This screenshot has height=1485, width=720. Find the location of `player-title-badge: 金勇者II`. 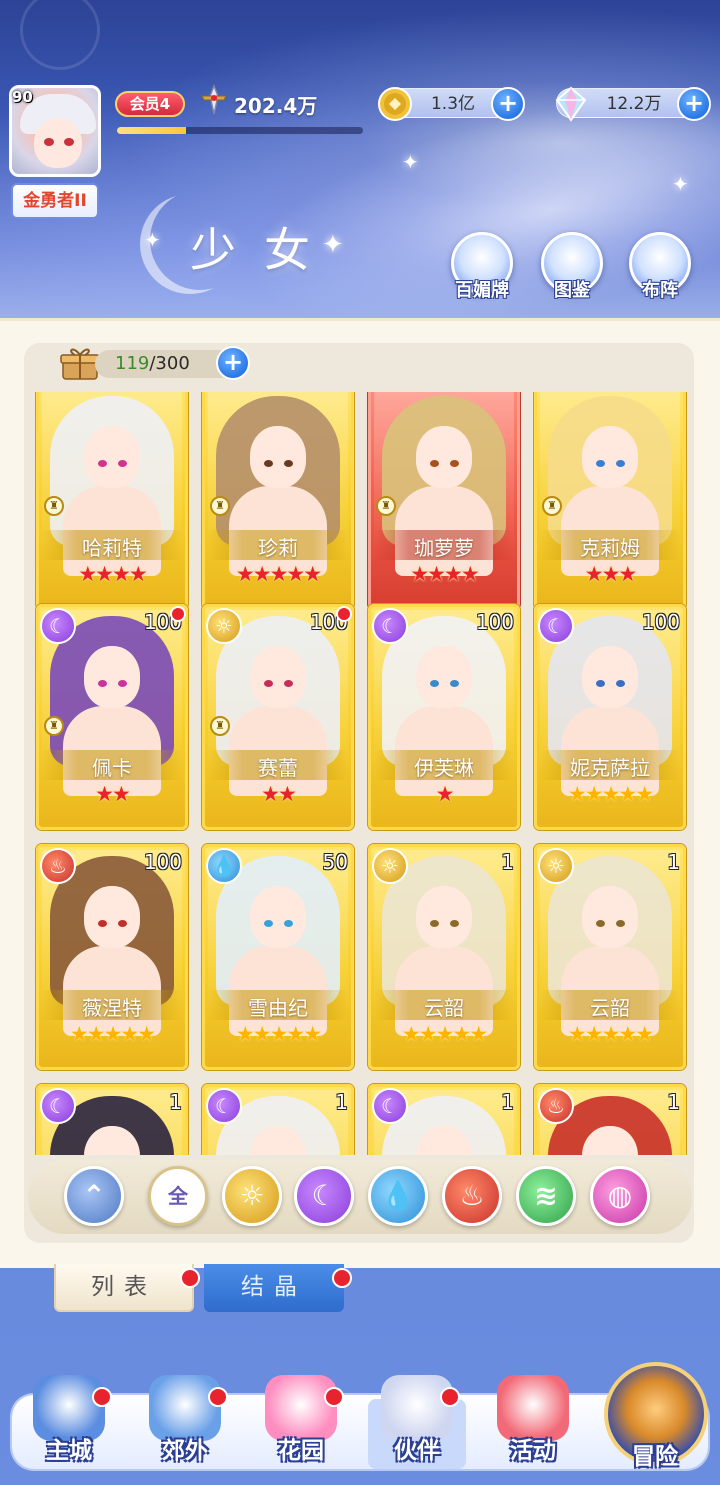

player-title-badge: 金勇者II is located at coordinates (55, 201).